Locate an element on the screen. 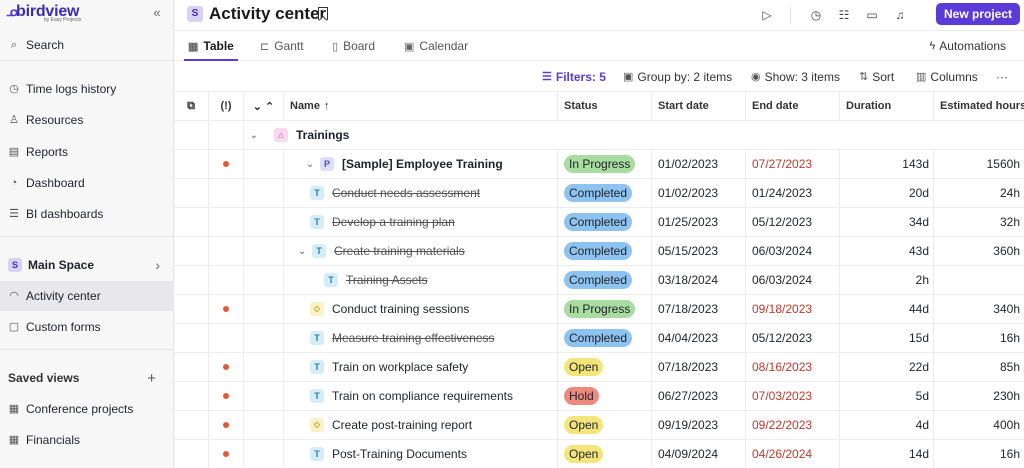  table-row-name: ◇ Conduct training sessions is located at coordinates (421, 309).